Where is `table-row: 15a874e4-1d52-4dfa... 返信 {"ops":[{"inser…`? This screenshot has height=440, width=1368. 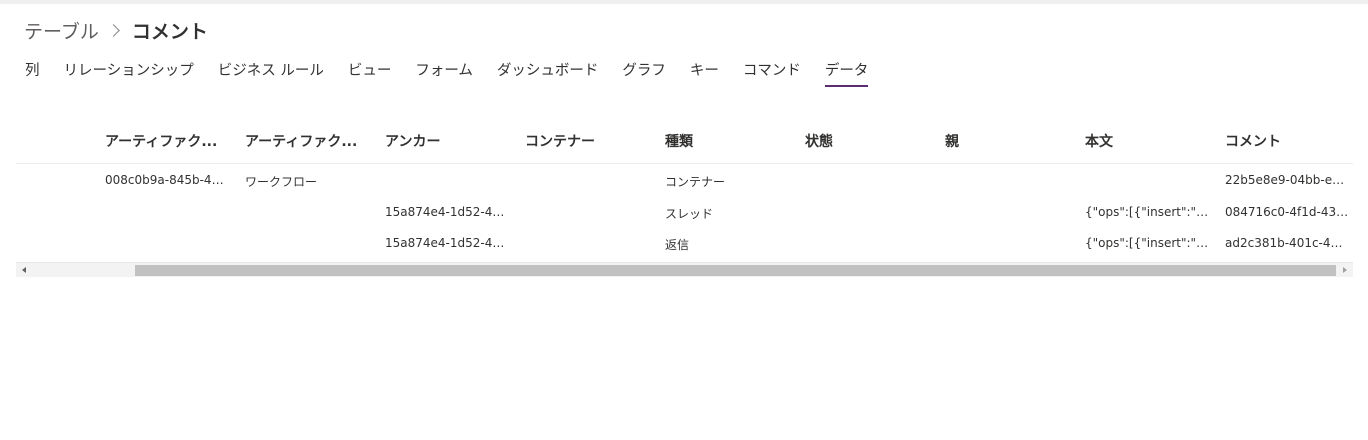
table-row: 15a874e4-1d52-4dfa... 返信 {"ops":[{"inser… is located at coordinates (684, 244).